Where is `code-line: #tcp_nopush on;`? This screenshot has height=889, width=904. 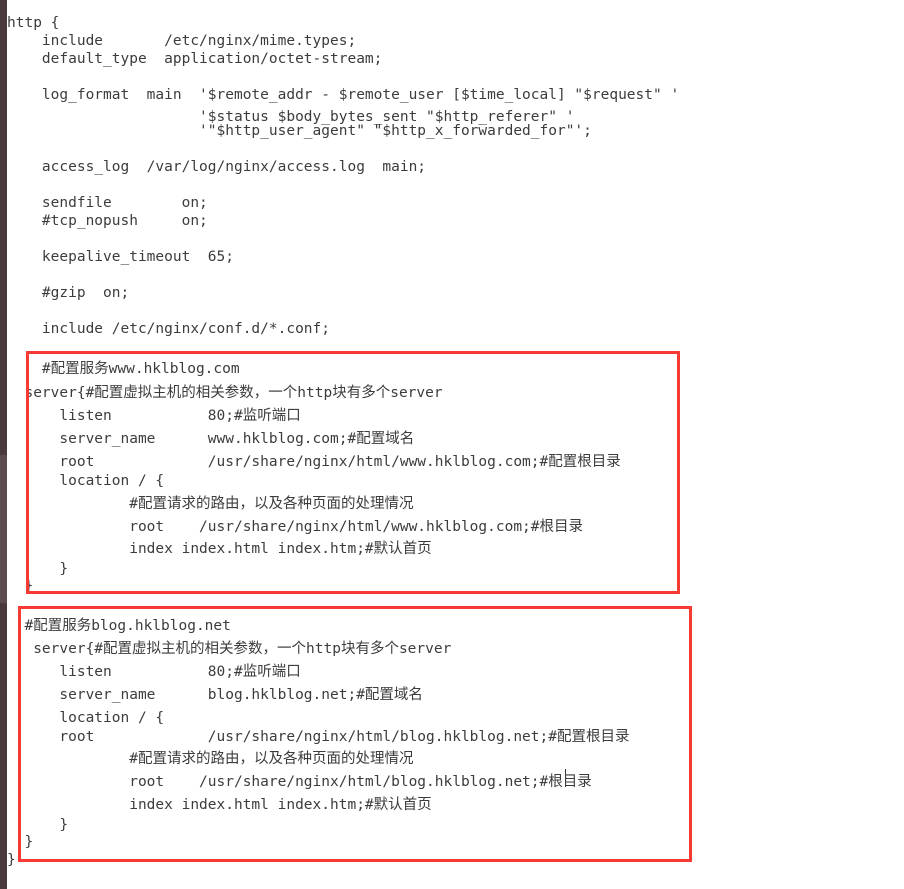
code-line: #tcp_nopush on; is located at coordinates (107, 221).